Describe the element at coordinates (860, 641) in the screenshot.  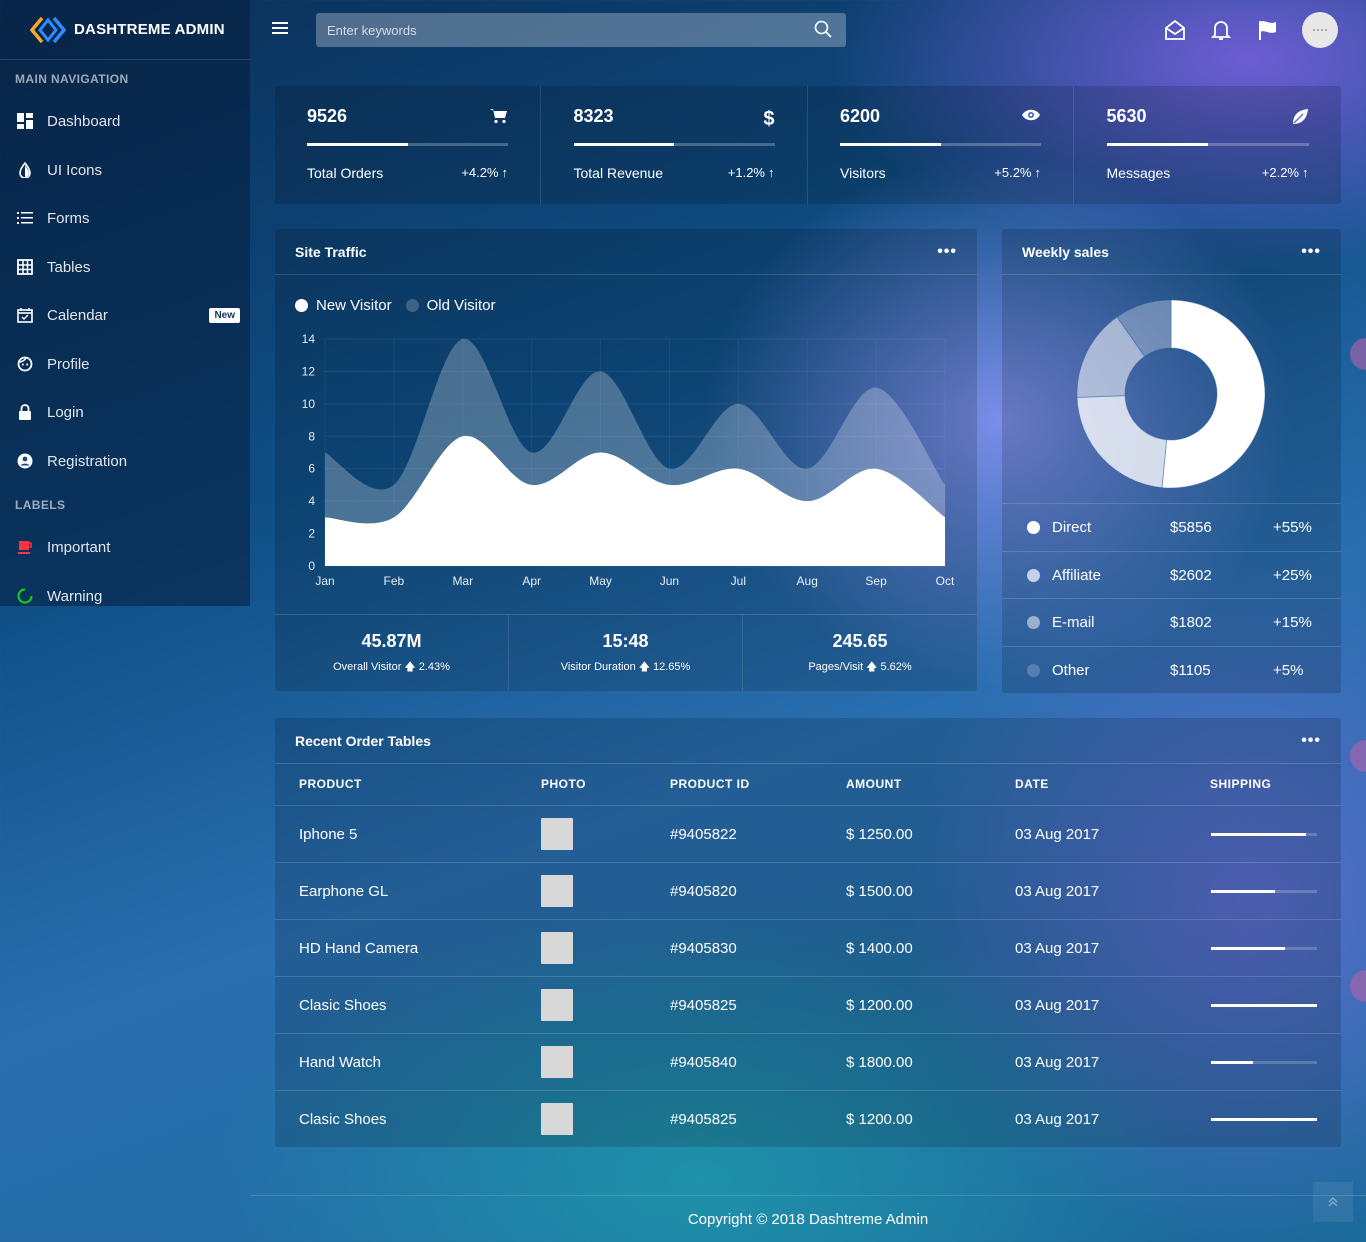
I see `summary-value: 245.65` at that location.